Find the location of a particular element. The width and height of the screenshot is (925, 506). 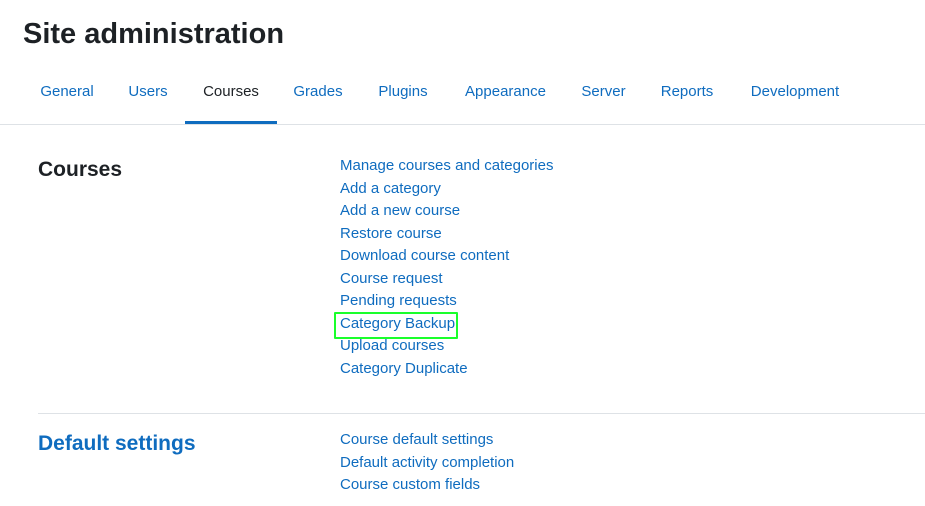

link-download-course-content: Download course content is located at coordinates (424, 255).